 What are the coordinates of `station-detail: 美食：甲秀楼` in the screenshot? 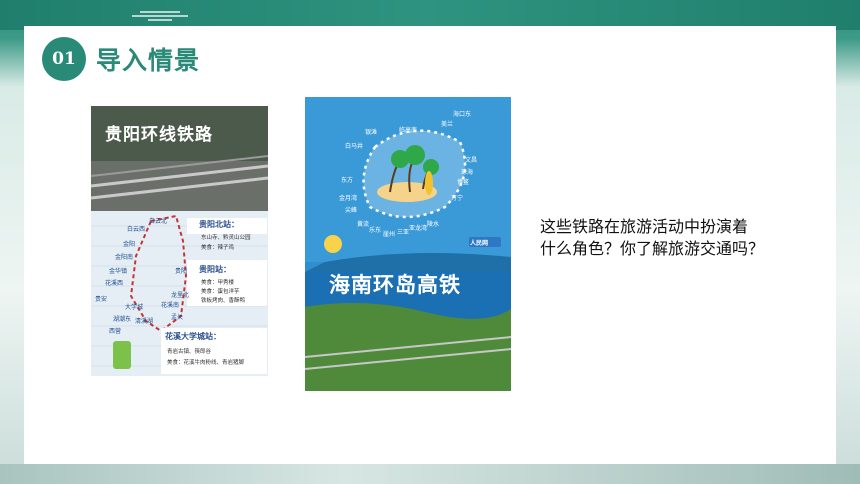 It's located at (218, 283).